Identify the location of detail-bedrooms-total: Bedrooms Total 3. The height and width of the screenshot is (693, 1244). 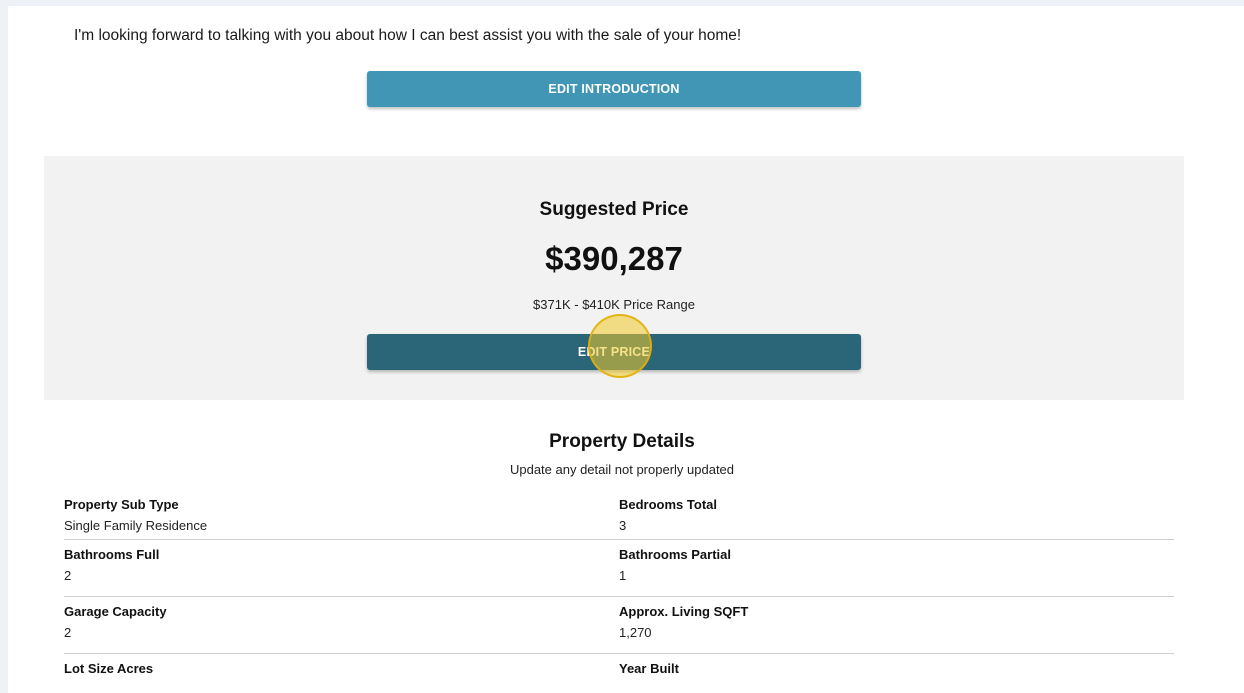
(896, 514).